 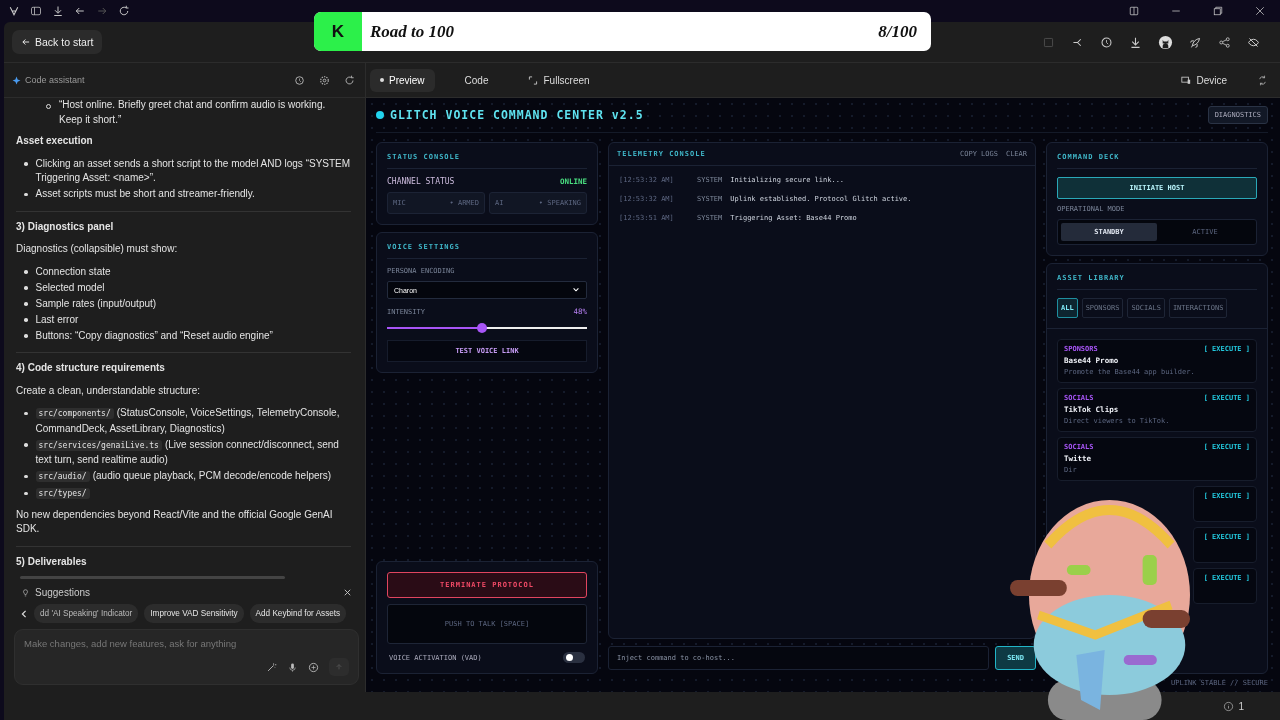 I want to click on settings-icon, so click(x=324, y=80).